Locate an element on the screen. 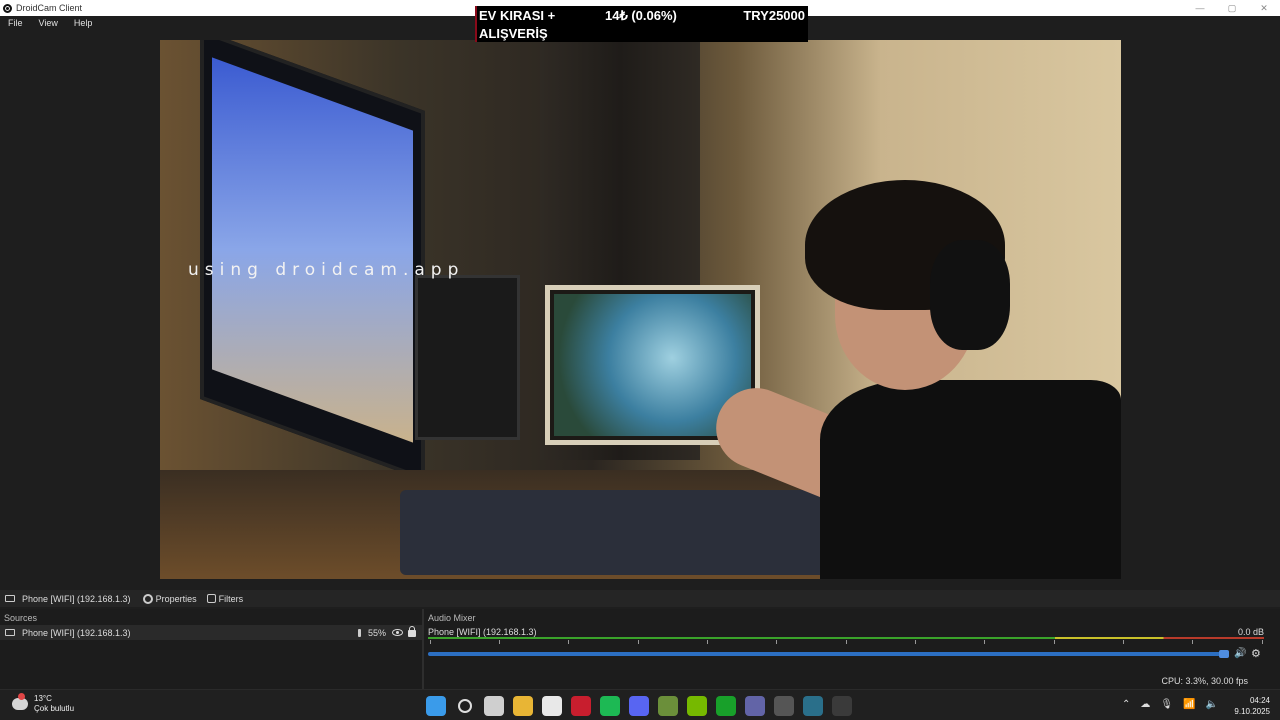 The image size is (1280, 720). ticker-label-line2: ALIŞVERİŞ is located at coordinates (513, 33).